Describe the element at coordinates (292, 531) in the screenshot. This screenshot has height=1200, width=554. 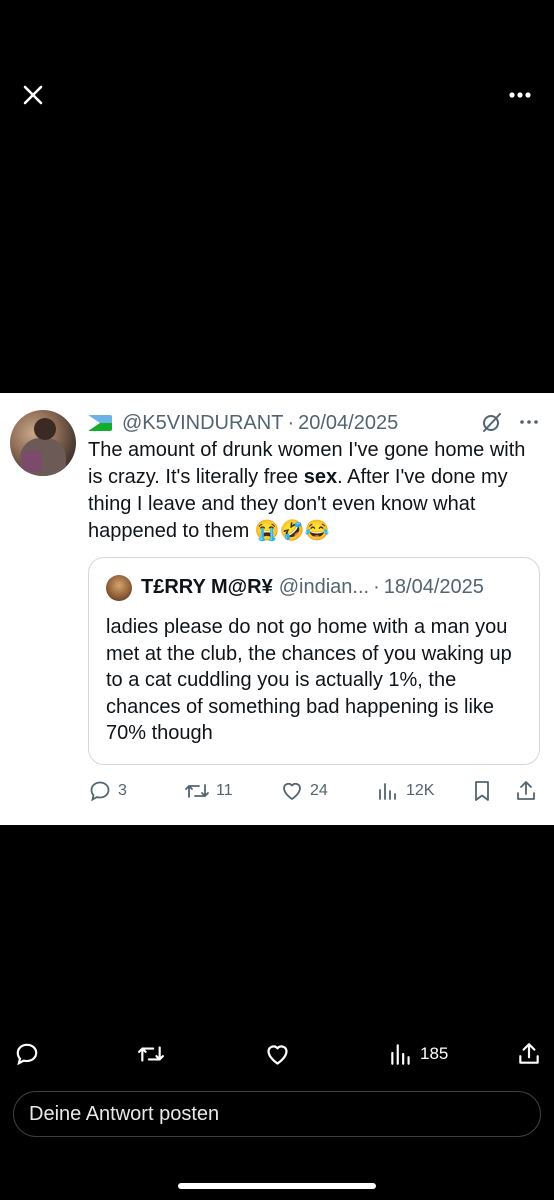
I see `emoji-text: 😭🤣😂` at that location.